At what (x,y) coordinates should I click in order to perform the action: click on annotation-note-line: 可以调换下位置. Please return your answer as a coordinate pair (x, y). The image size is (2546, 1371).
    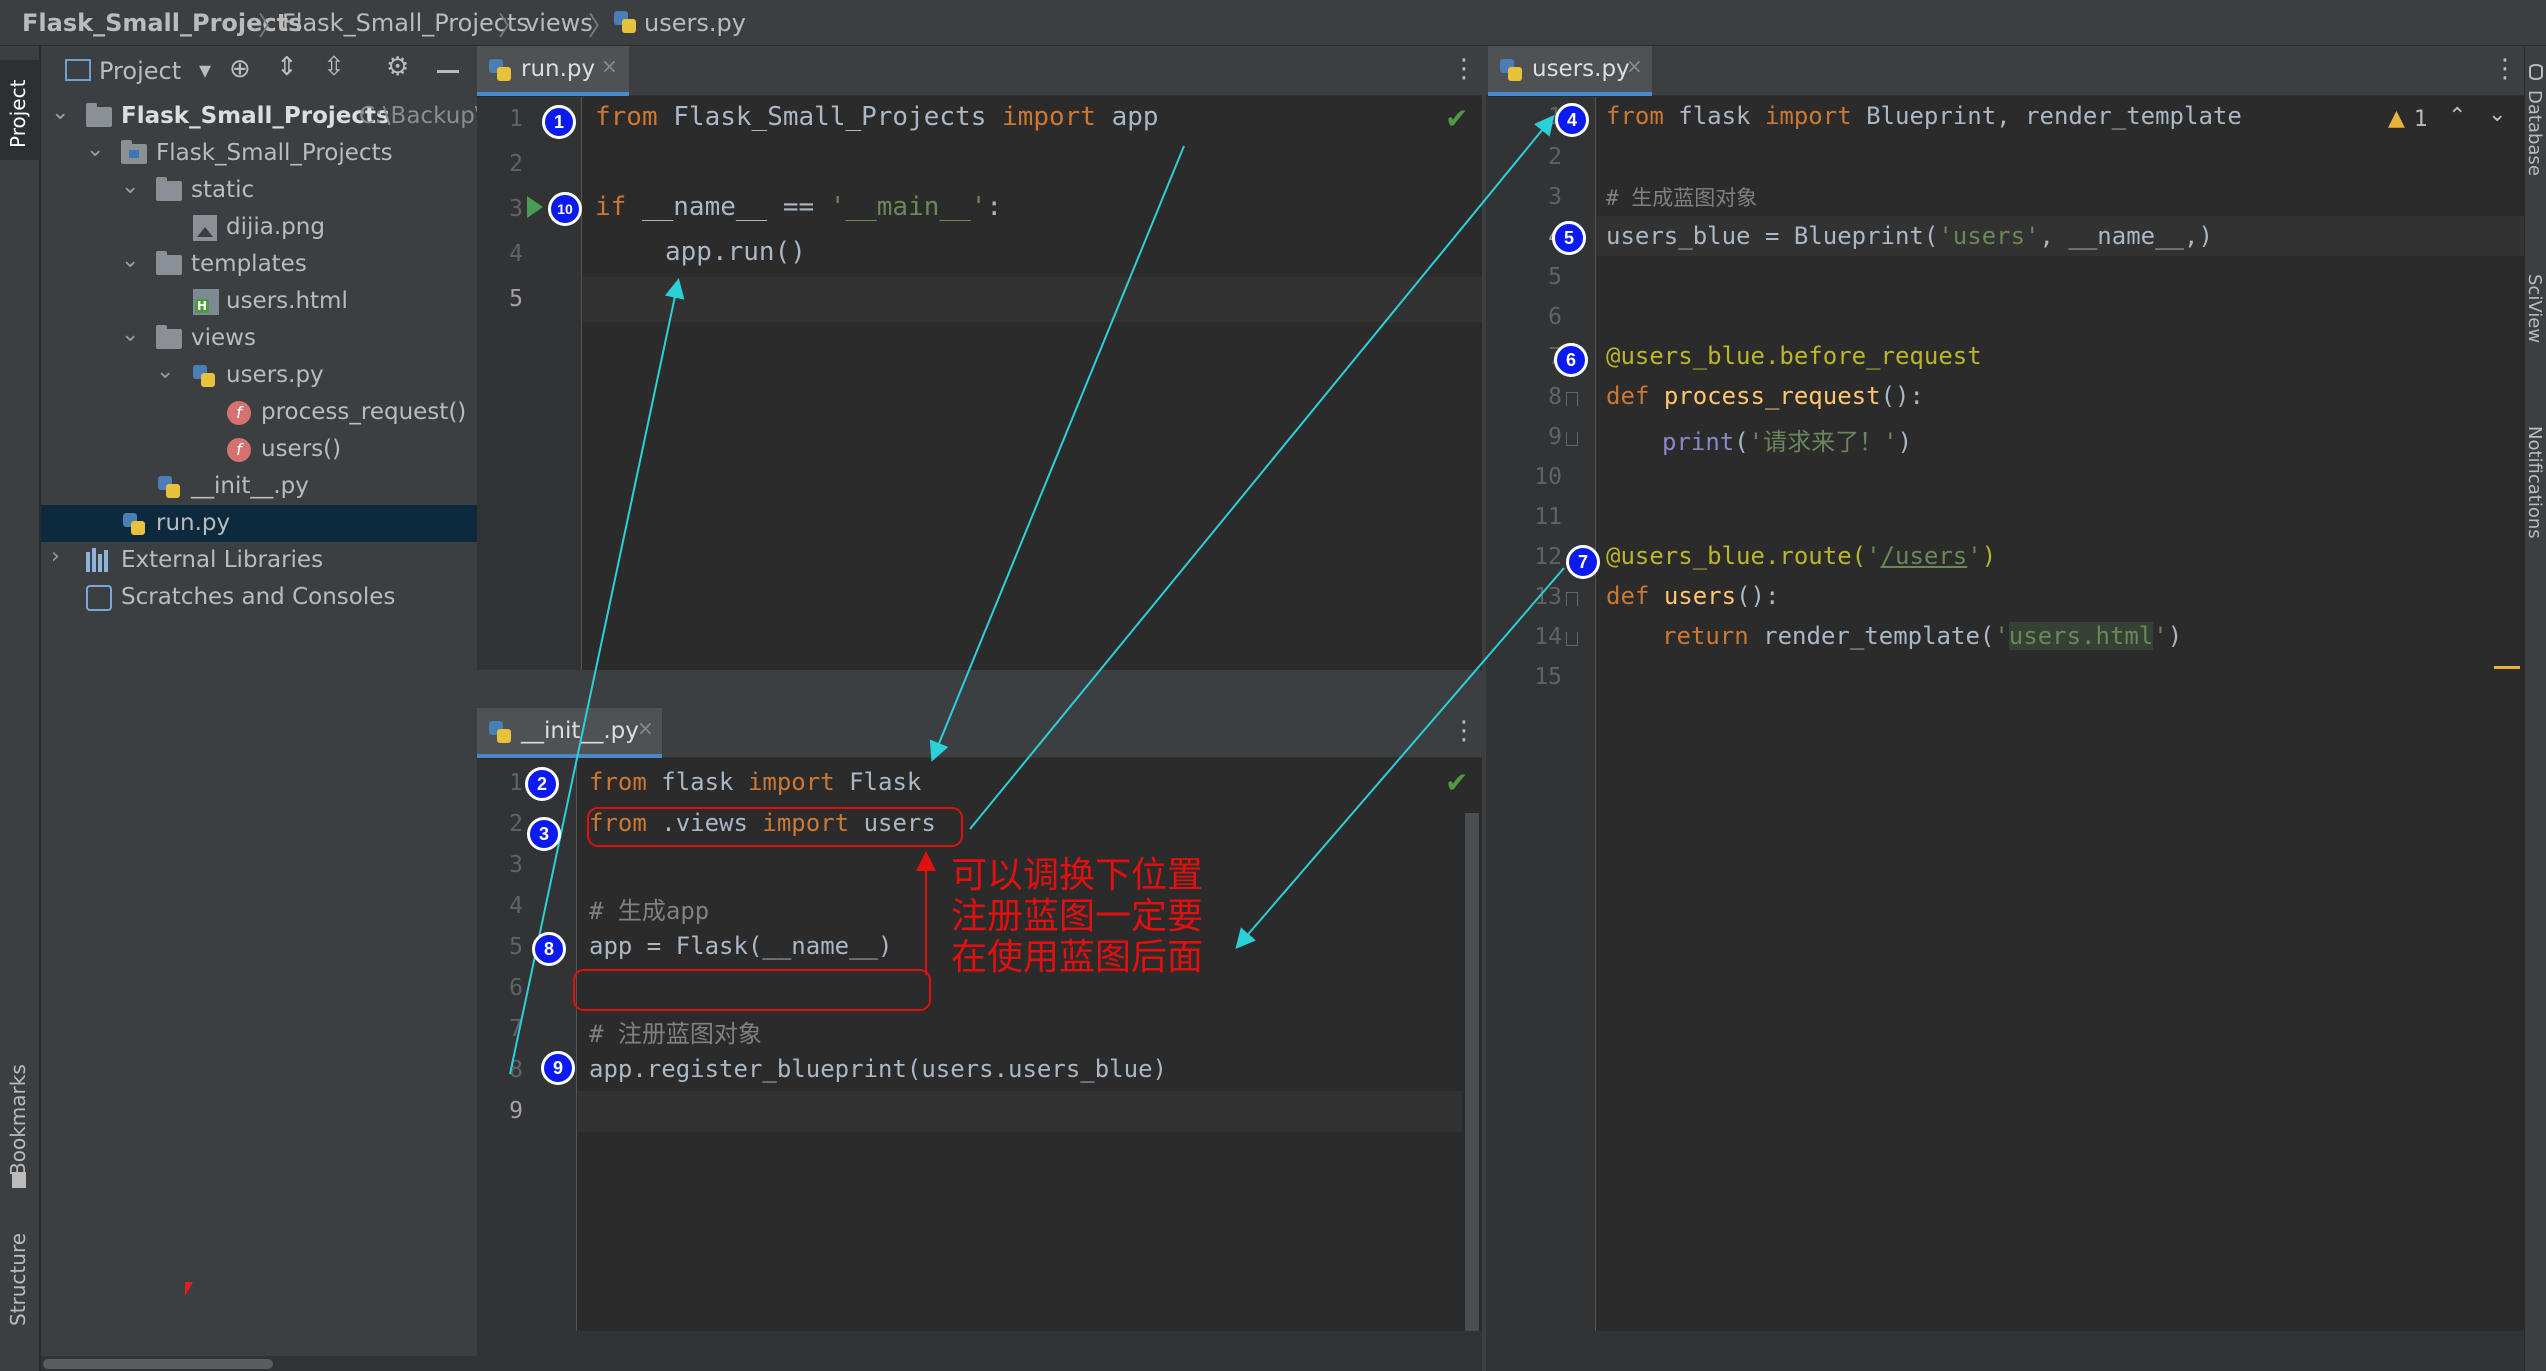
    Looking at the image, I should click on (1077, 875).